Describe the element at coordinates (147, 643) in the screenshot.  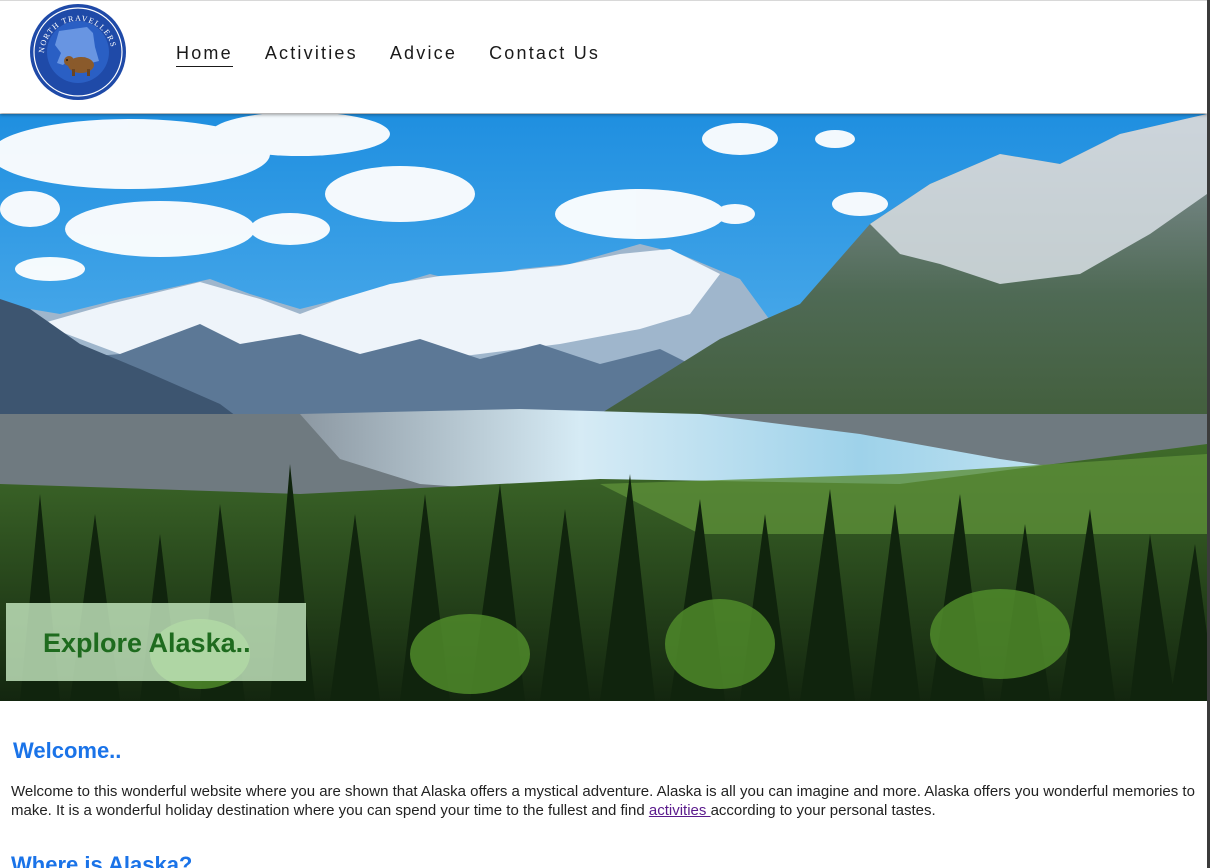
I see `hero-caption: Explore Alaska..` at that location.